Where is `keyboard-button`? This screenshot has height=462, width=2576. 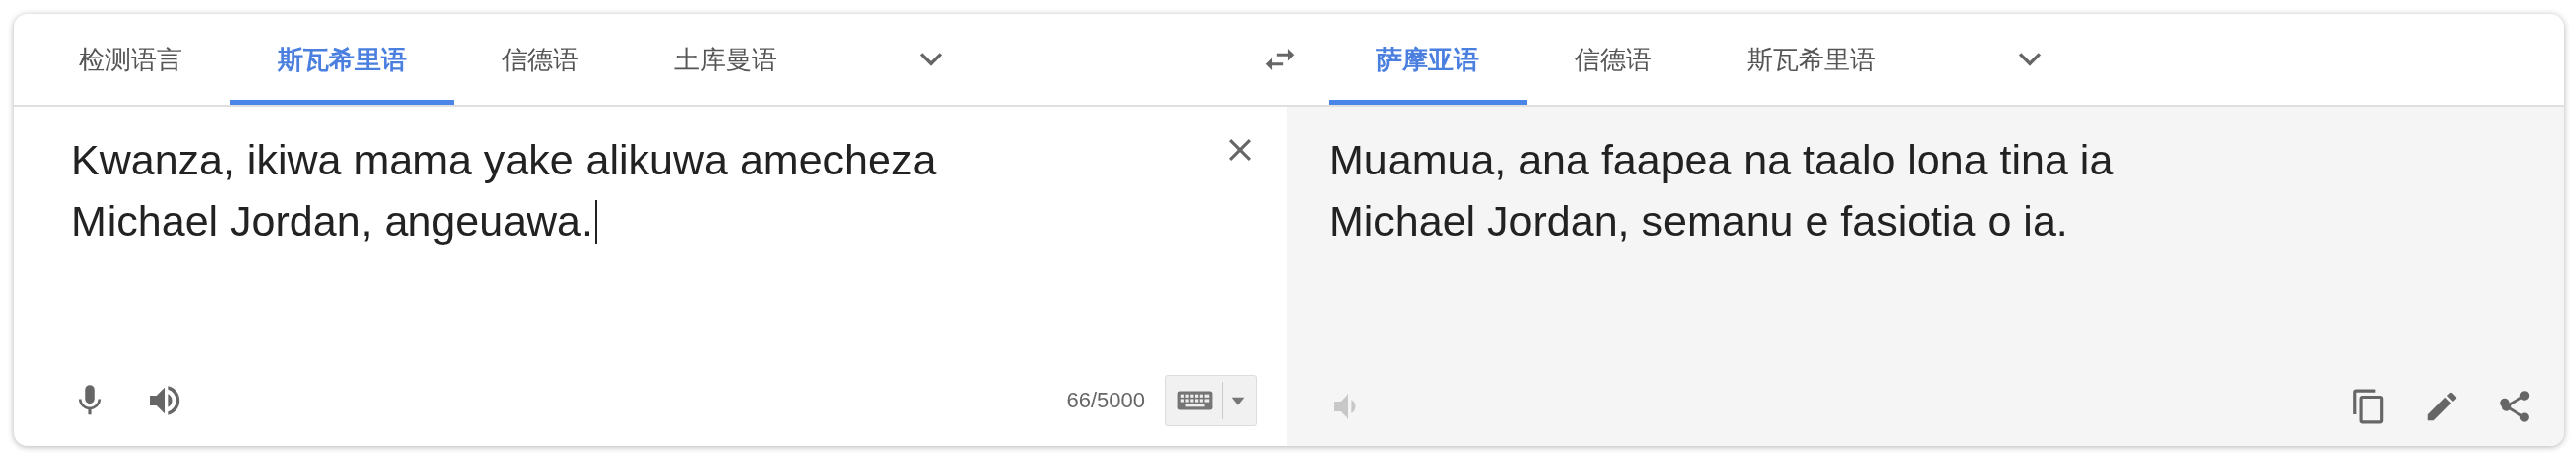
keyboard-button is located at coordinates (1211, 400).